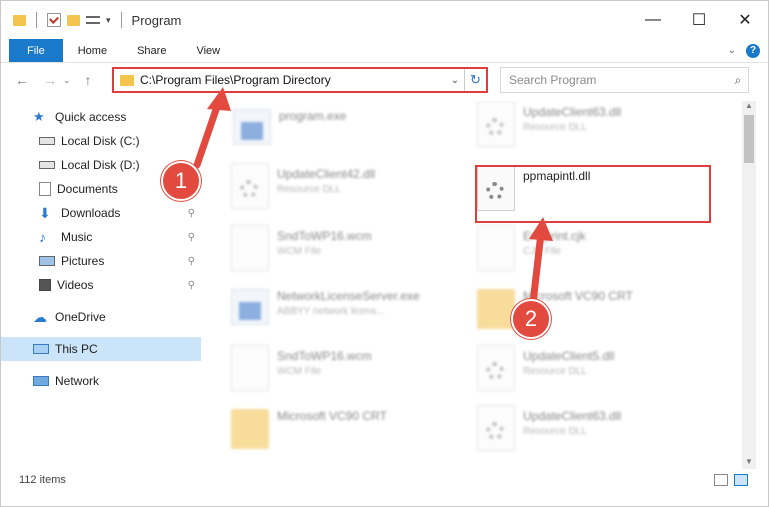 The height and width of the screenshot is (507, 769). I want to click on star-icon: ★, so click(39, 116).